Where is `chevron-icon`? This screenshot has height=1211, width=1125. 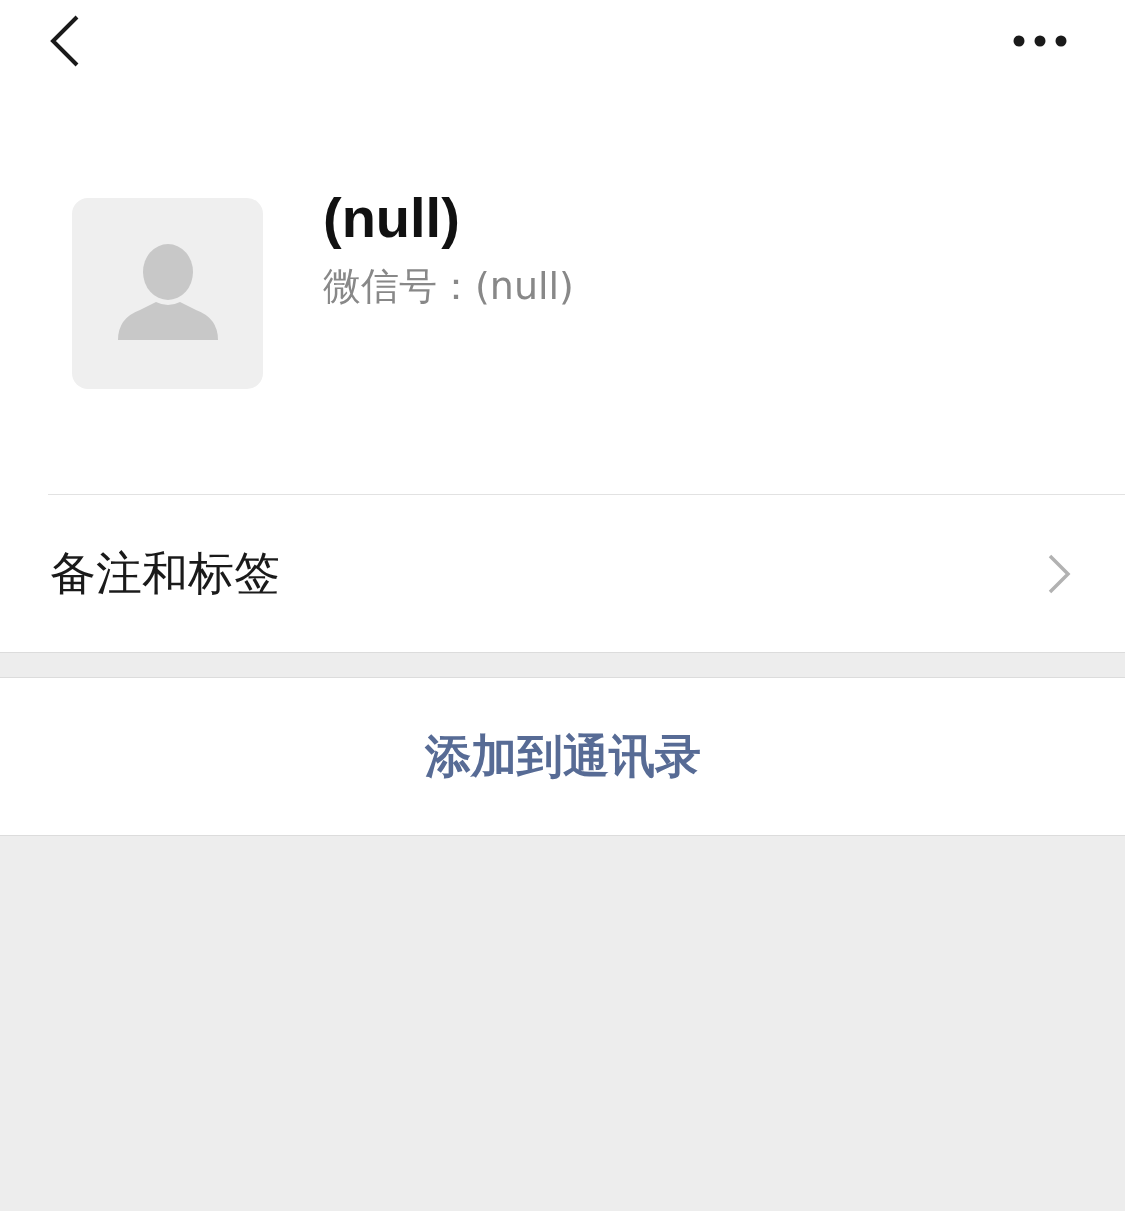 chevron-icon is located at coordinates (1059, 573).